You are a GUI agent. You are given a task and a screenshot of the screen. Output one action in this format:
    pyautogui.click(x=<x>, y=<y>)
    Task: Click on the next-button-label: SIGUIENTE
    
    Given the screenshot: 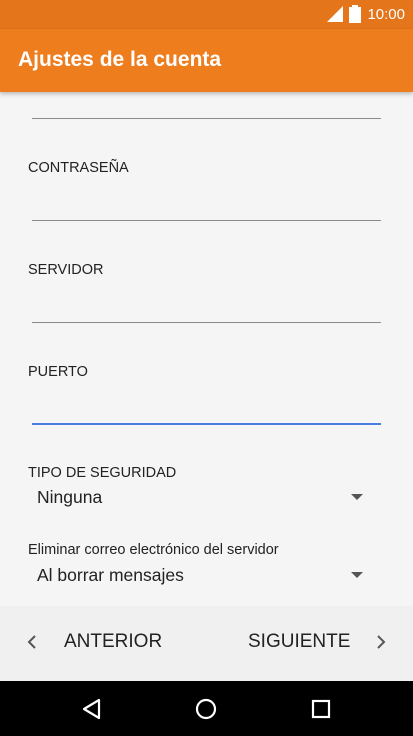 What is the action you would take?
    pyautogui.click(x=299, y=641)
    